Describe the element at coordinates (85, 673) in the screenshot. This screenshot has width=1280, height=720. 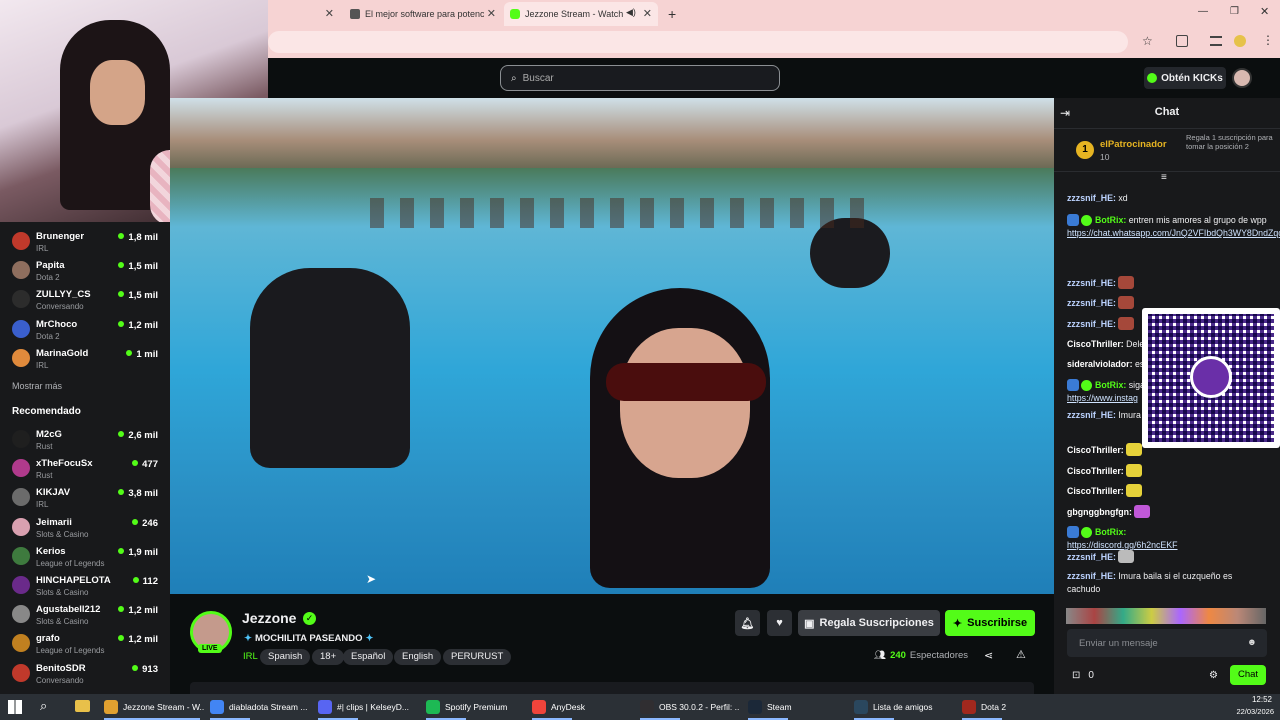
I see `sidebar-channel-item: BenitoSDR Conversando 913` at that location.